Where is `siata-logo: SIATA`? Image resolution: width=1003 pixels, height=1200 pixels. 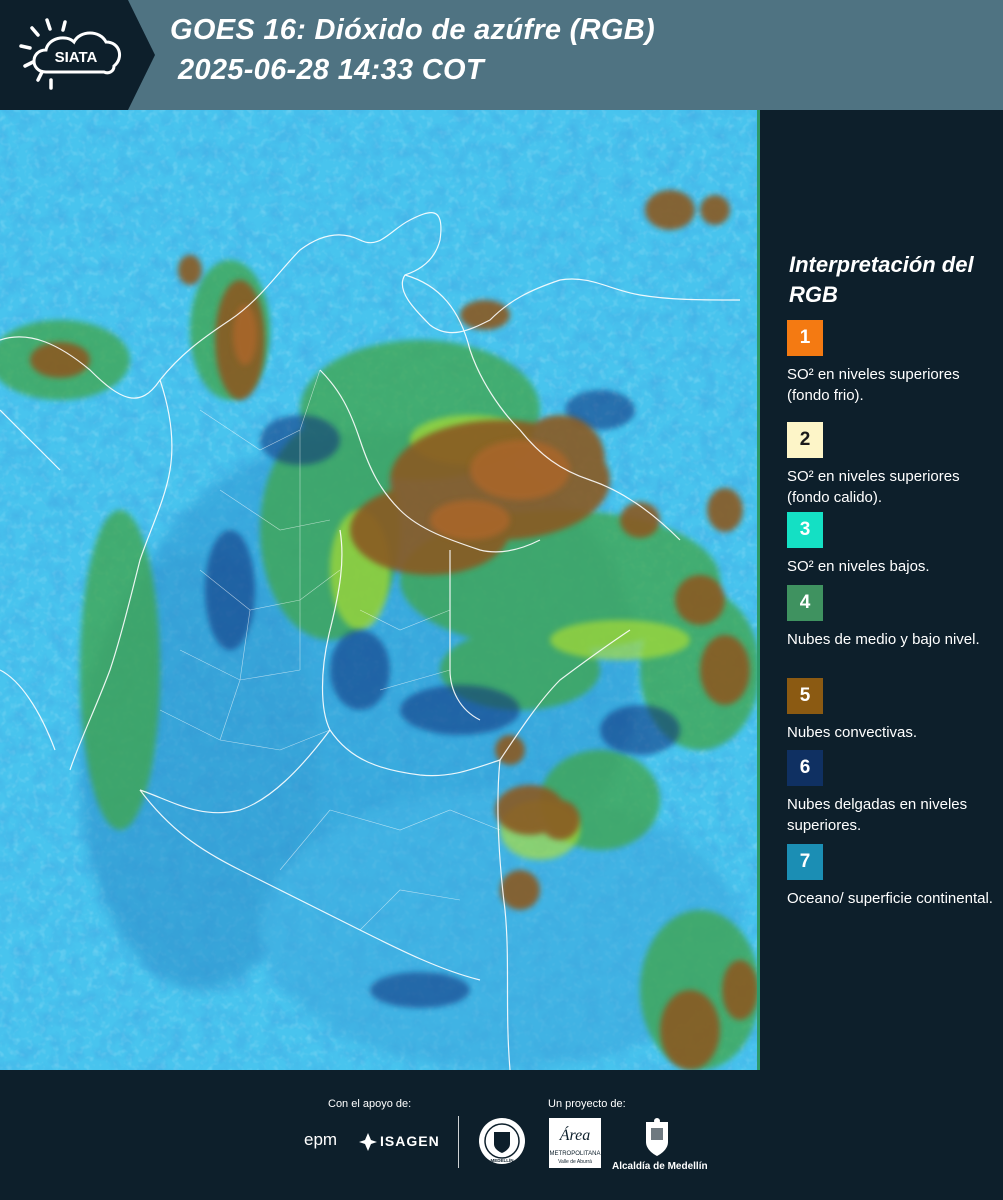 siata-logo: SIATA is located at coordinates (77, 55).